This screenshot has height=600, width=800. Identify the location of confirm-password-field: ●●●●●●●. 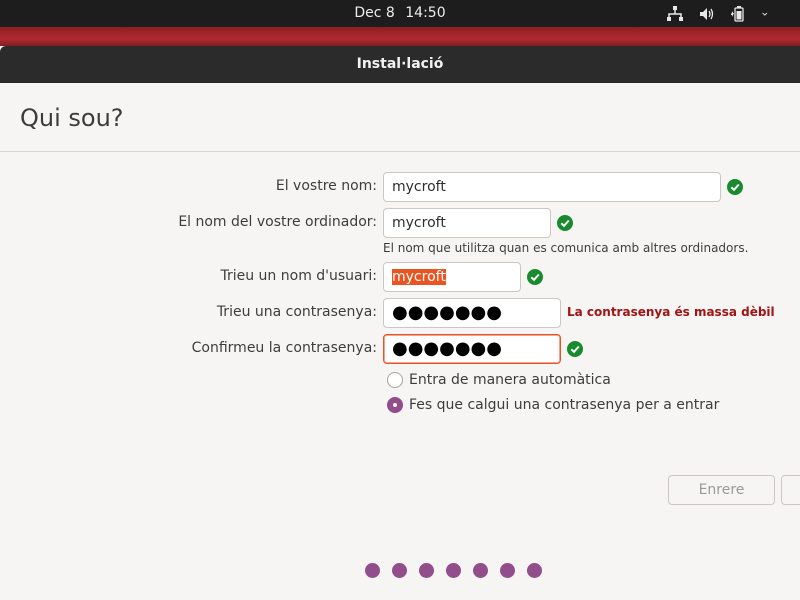
(472, 349).